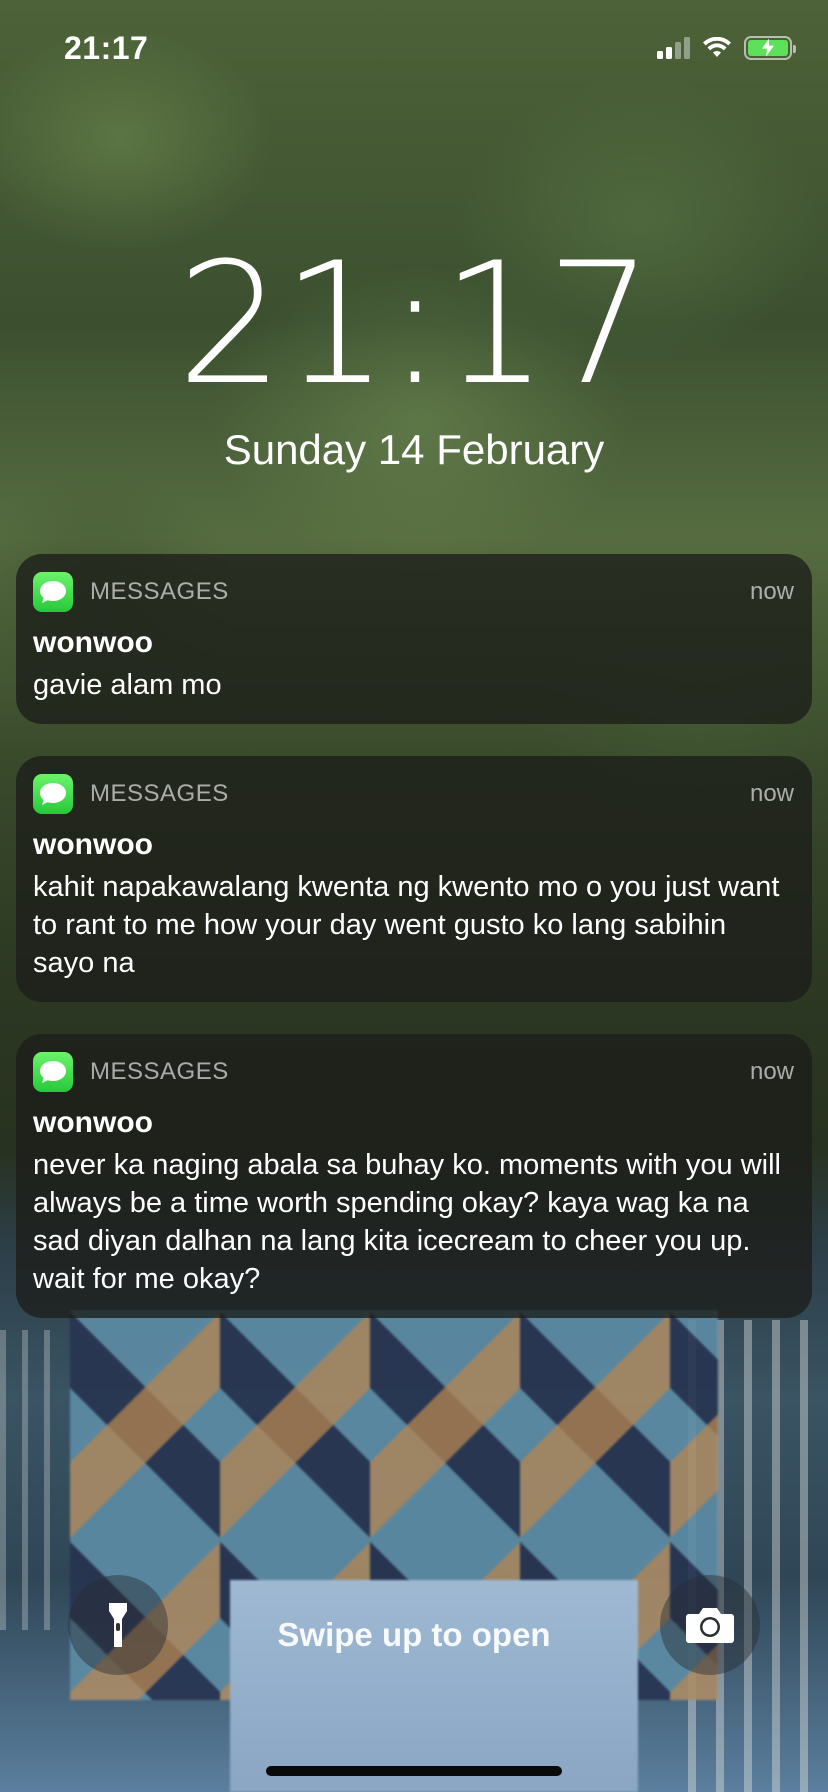 This screenshot has height=1792, width=828. I want to click on battery-fill, so click(768, 47).